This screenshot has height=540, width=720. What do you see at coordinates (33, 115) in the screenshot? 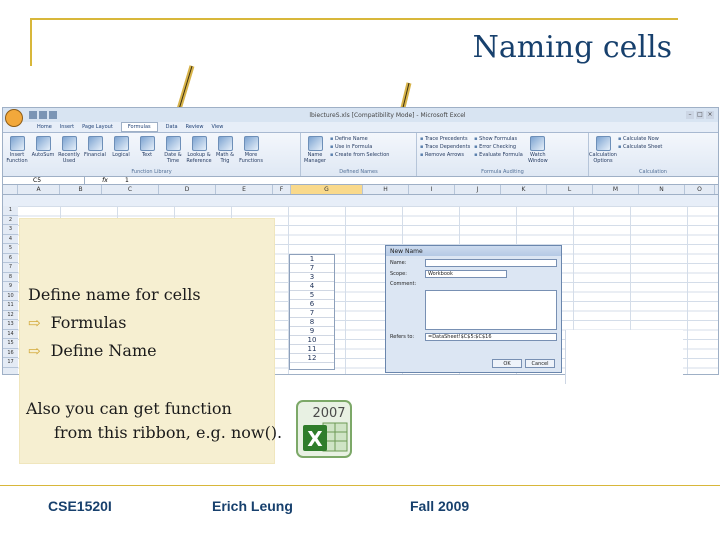
I see `save-icon` at bounding box center [33, 115].